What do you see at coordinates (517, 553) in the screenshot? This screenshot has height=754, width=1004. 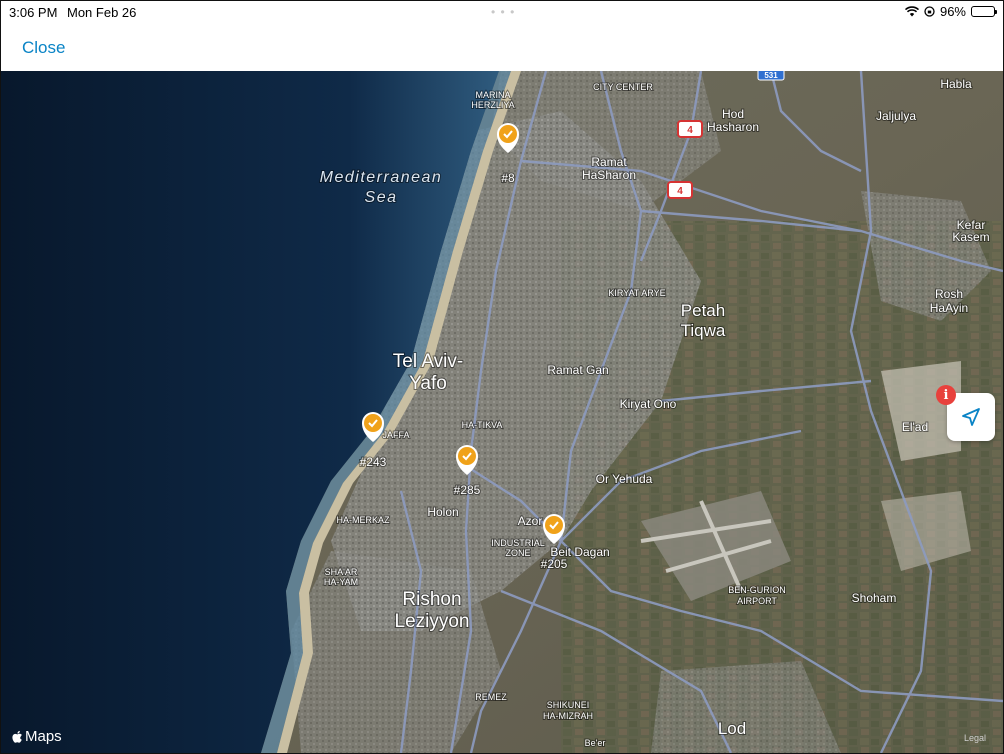 I see `place-label: ZONE` at bounding box center [517, 553].